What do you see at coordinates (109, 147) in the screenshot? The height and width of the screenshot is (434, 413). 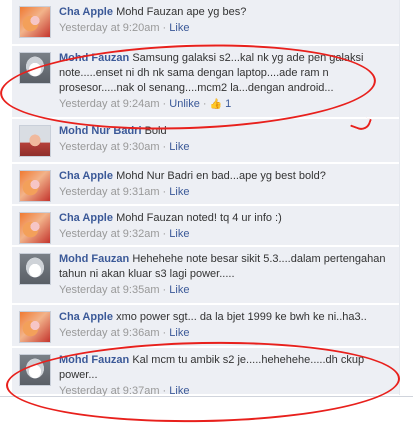 I see `comment-timestamp: Yesterday at 9:30am` at bounding box center [109, 147].